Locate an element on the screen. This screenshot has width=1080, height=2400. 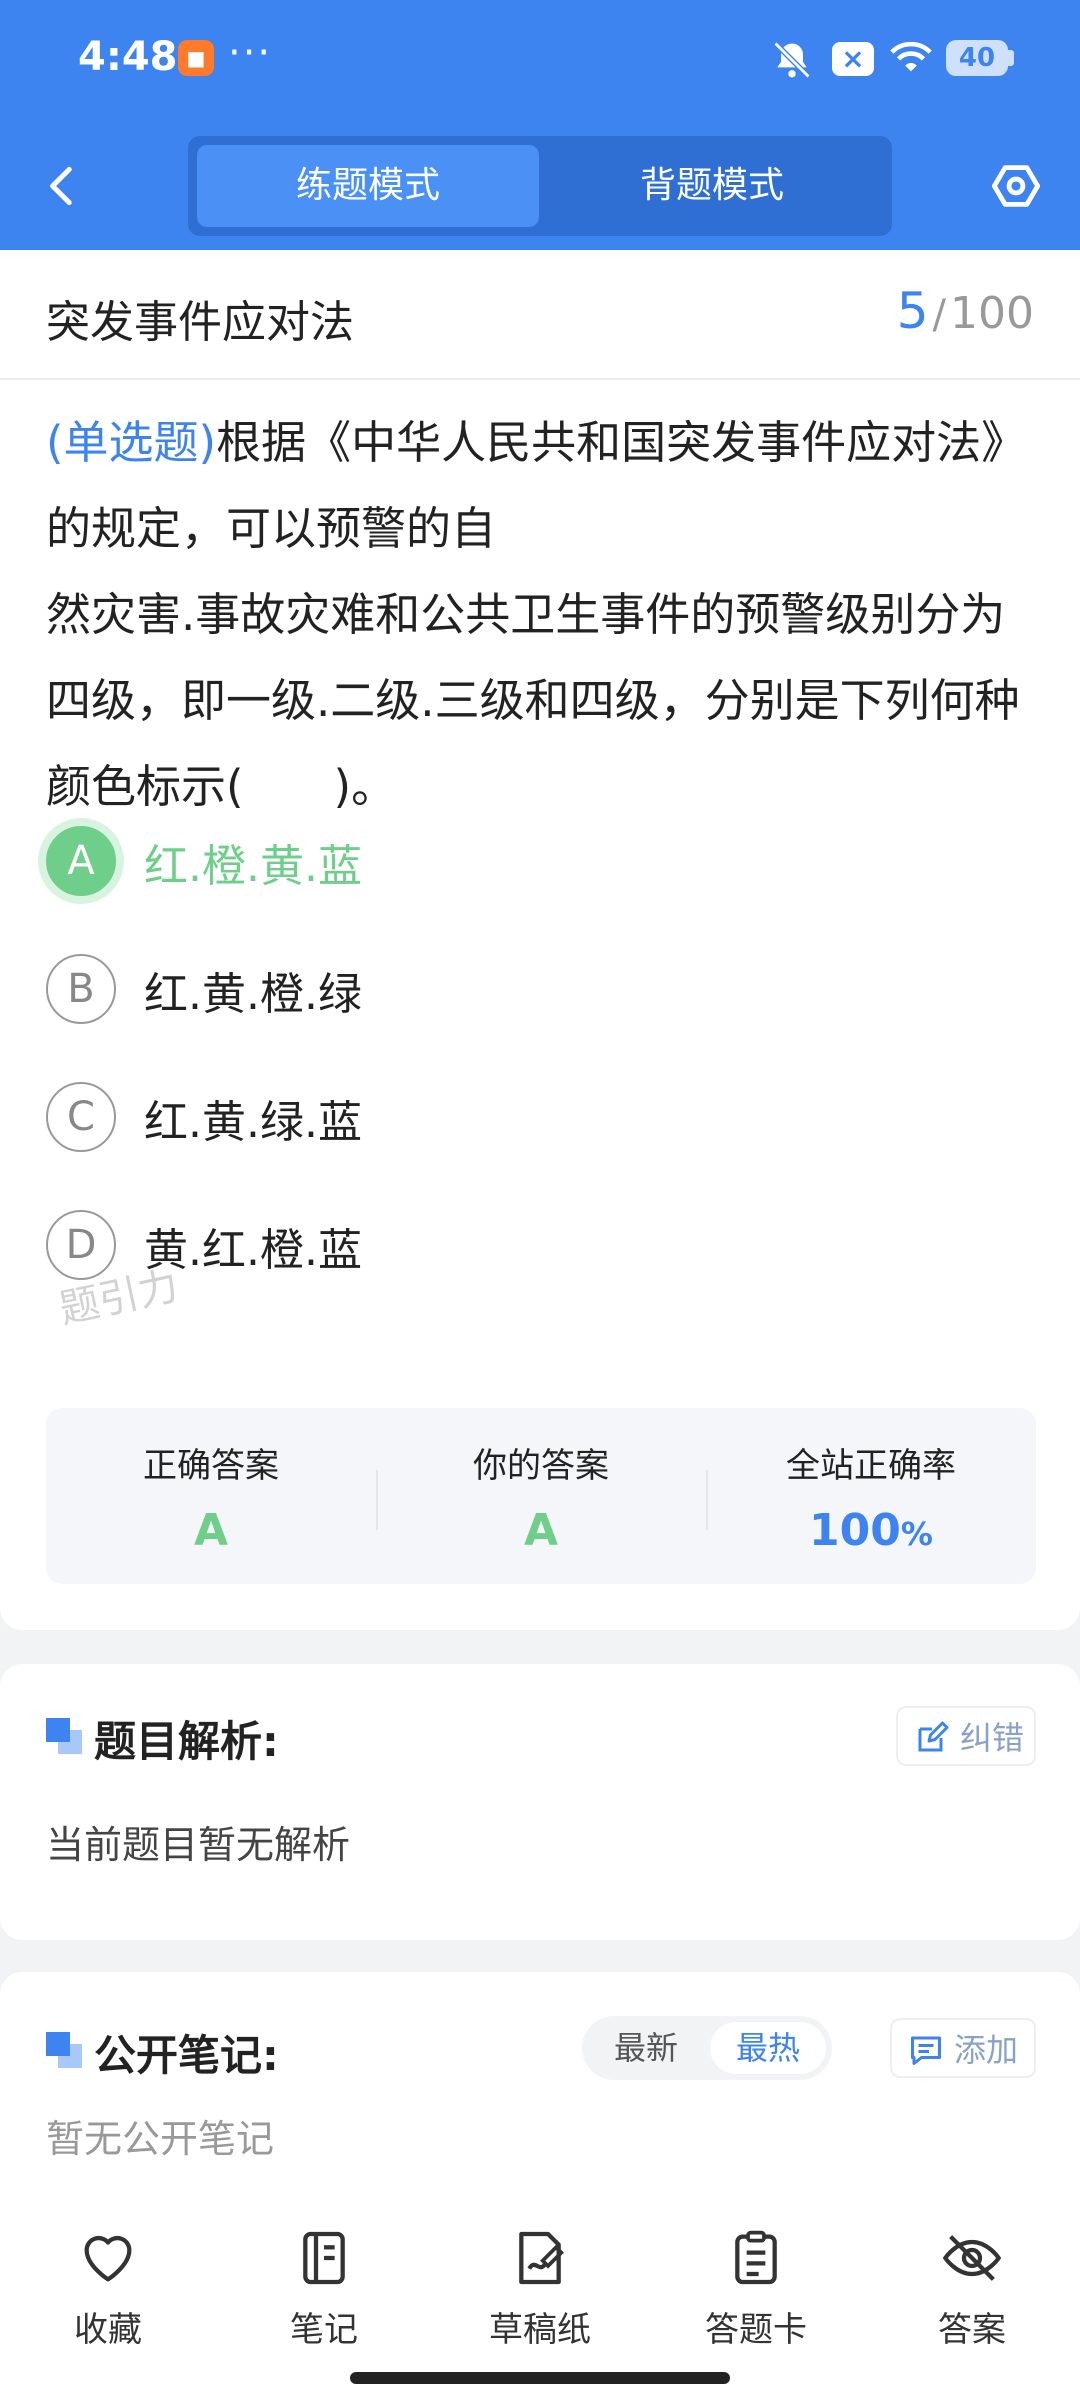
back-arrow-icon is located at coordinates (63, 186).